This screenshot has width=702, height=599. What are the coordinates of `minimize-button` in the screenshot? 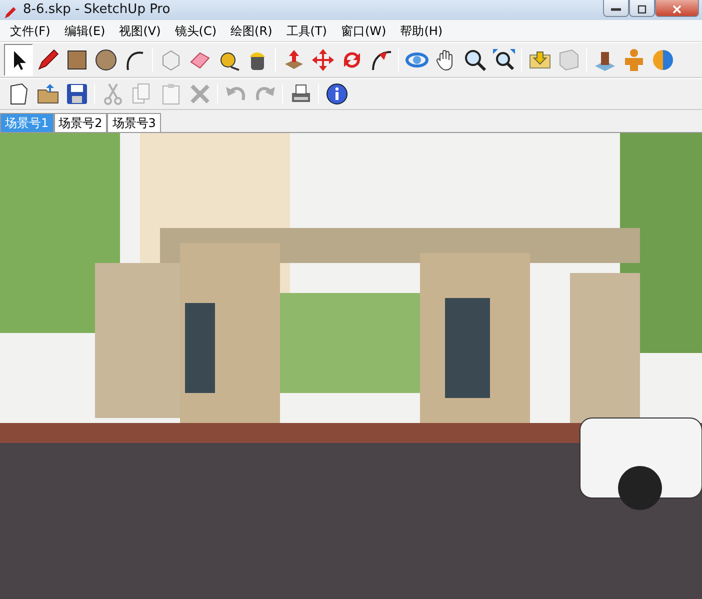 It's located at (616, 8).